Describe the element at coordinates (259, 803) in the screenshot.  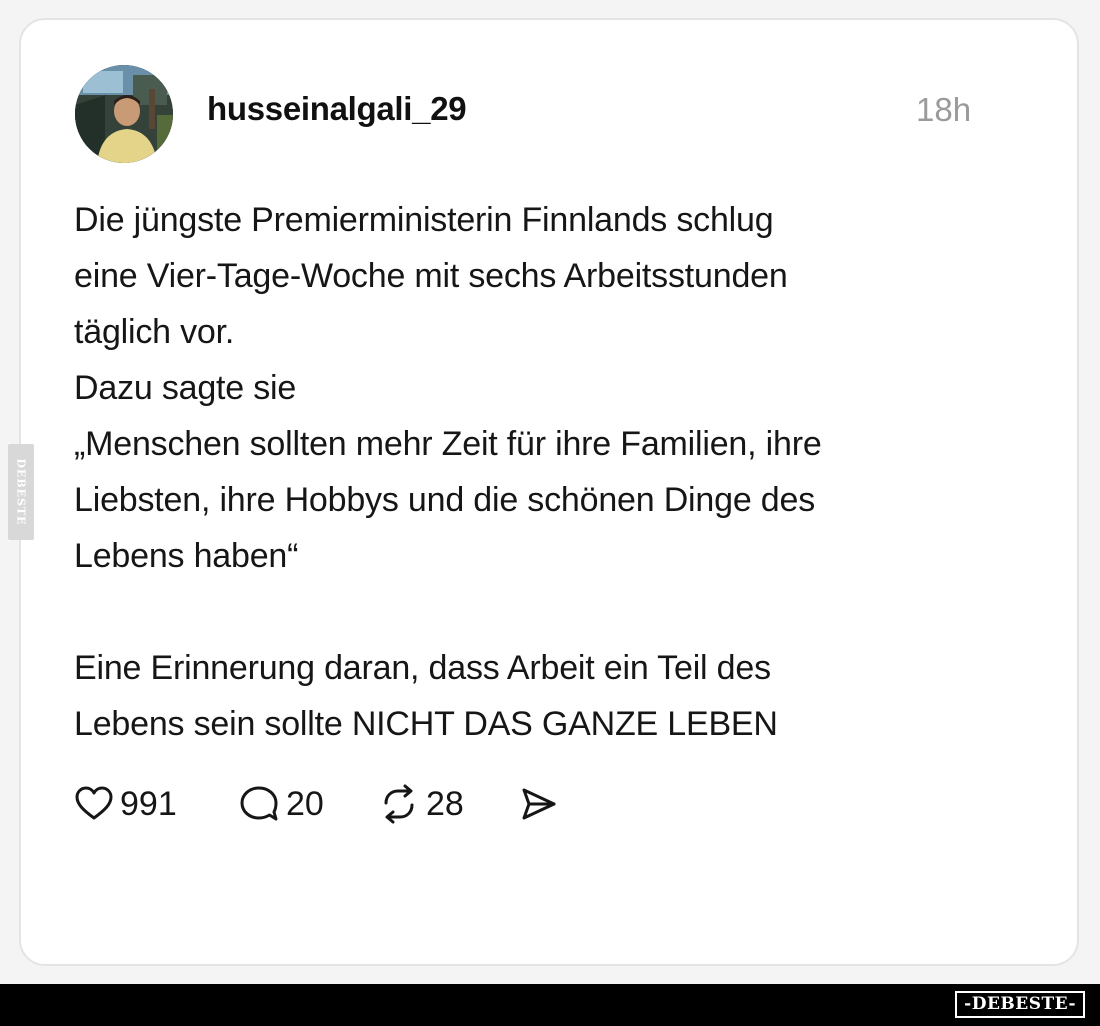
I see `comment-bubble-icon` at that location.